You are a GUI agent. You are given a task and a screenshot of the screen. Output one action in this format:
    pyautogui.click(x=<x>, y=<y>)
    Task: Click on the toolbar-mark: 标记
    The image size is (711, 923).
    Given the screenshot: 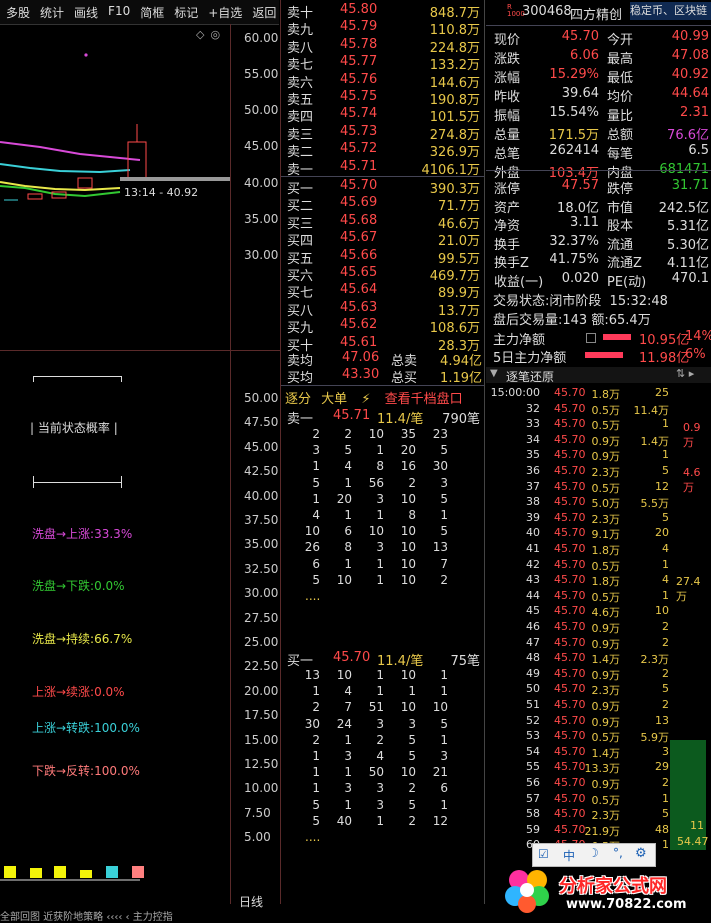 What is the action you would take?
    pyautogui.click(x=185, y=12)
    